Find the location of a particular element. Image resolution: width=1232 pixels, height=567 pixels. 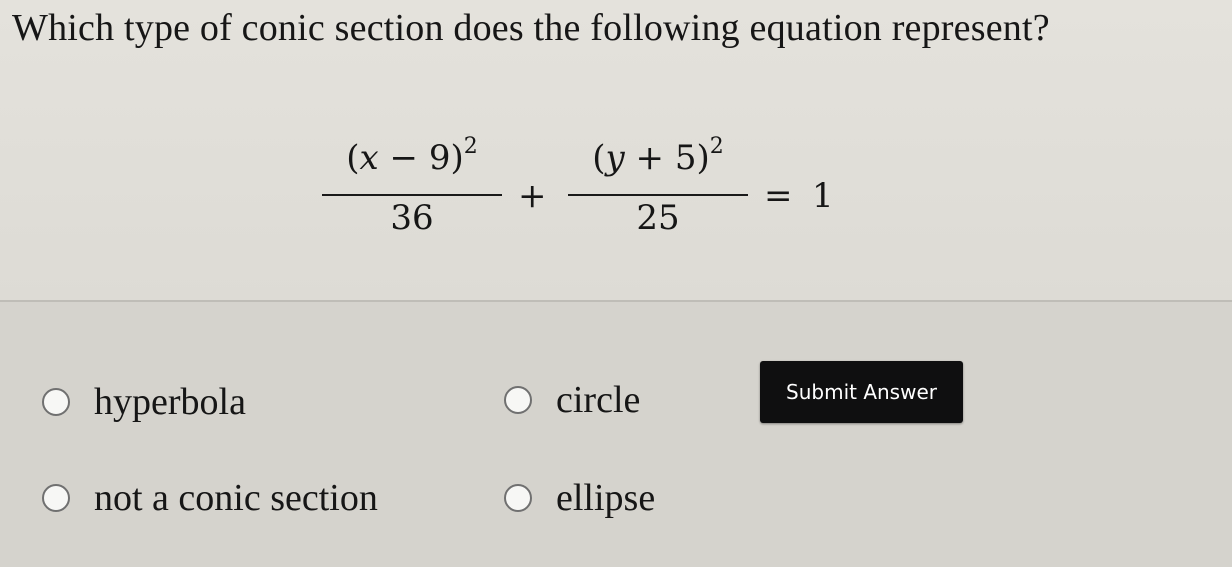

fraction-bar-x is located at coordinates (412, 195).